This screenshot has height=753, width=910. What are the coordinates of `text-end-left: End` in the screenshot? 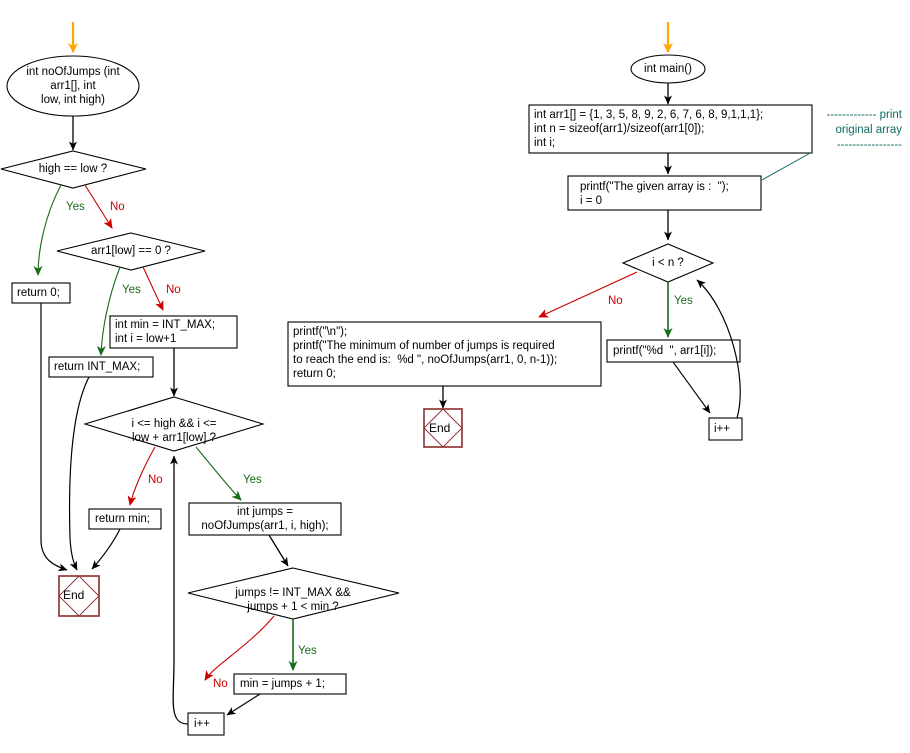 It's located at (74, 595).